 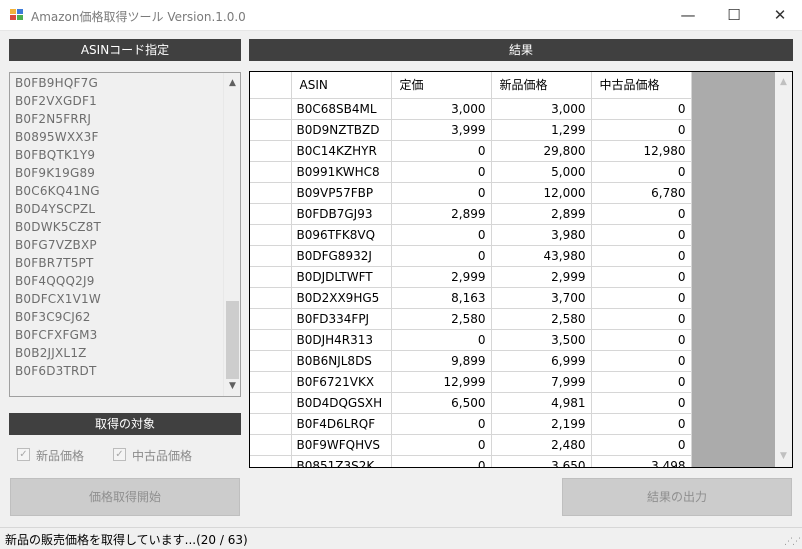 What do you see at coordinates (441, 361) in the screenshot?
I see `cell-list-price: 9,899` at bounding box center [441, 361].